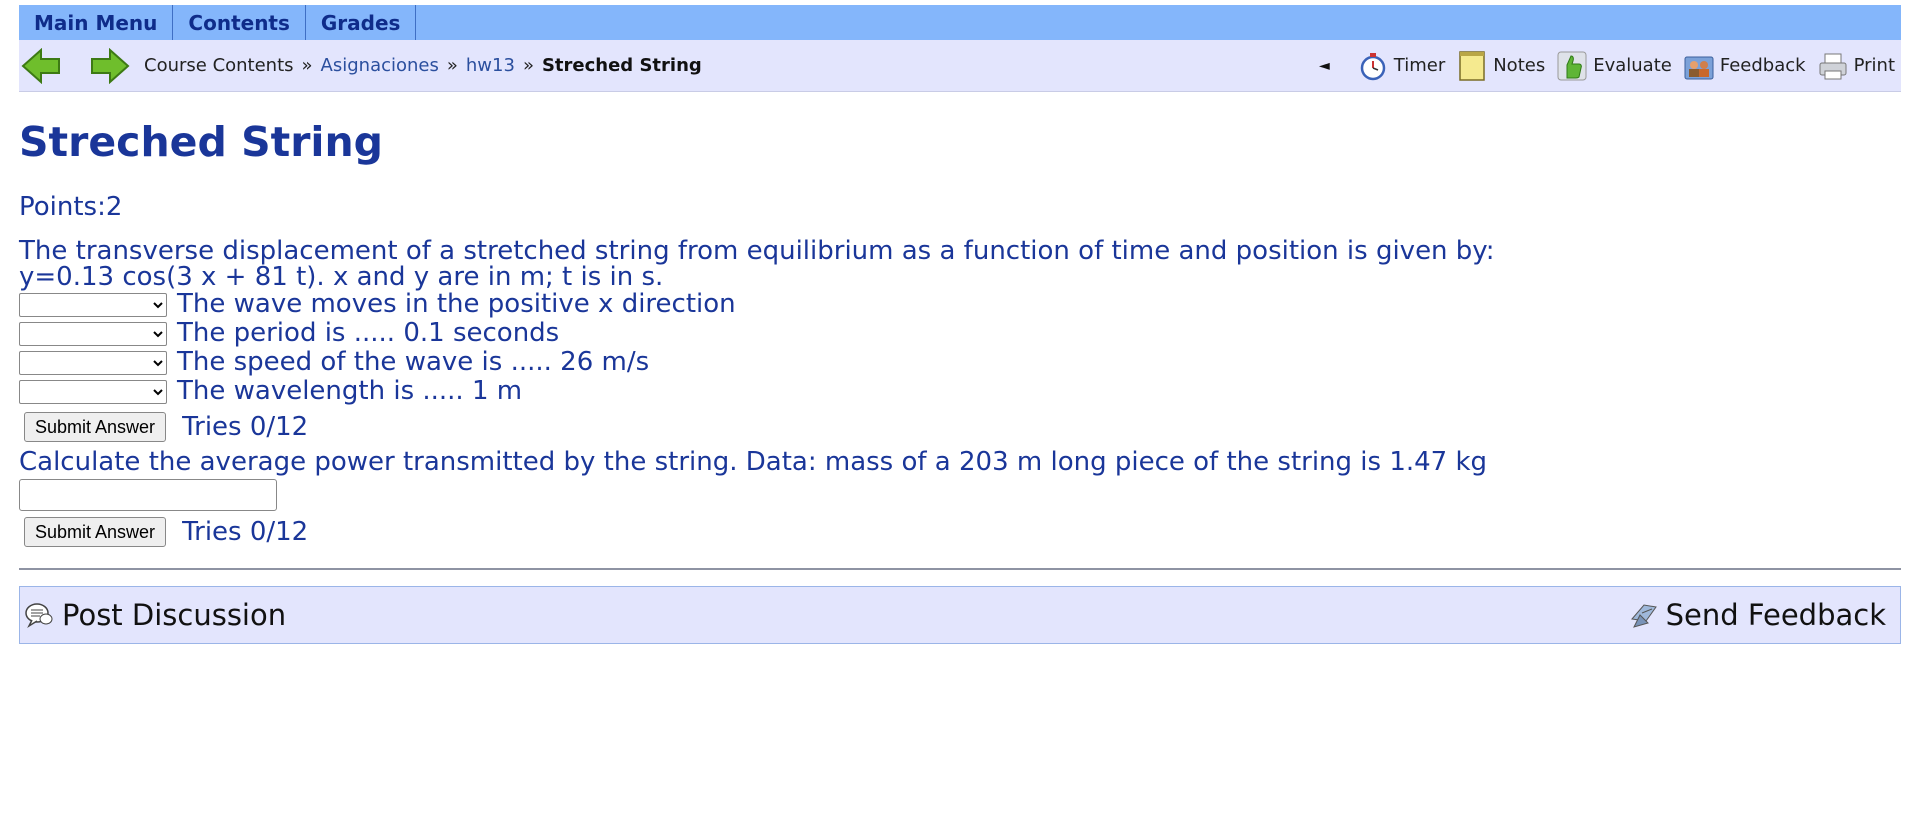  I want to click on statement-text: The speed of the wave is ..... 26 m/s, so click(413, 362).